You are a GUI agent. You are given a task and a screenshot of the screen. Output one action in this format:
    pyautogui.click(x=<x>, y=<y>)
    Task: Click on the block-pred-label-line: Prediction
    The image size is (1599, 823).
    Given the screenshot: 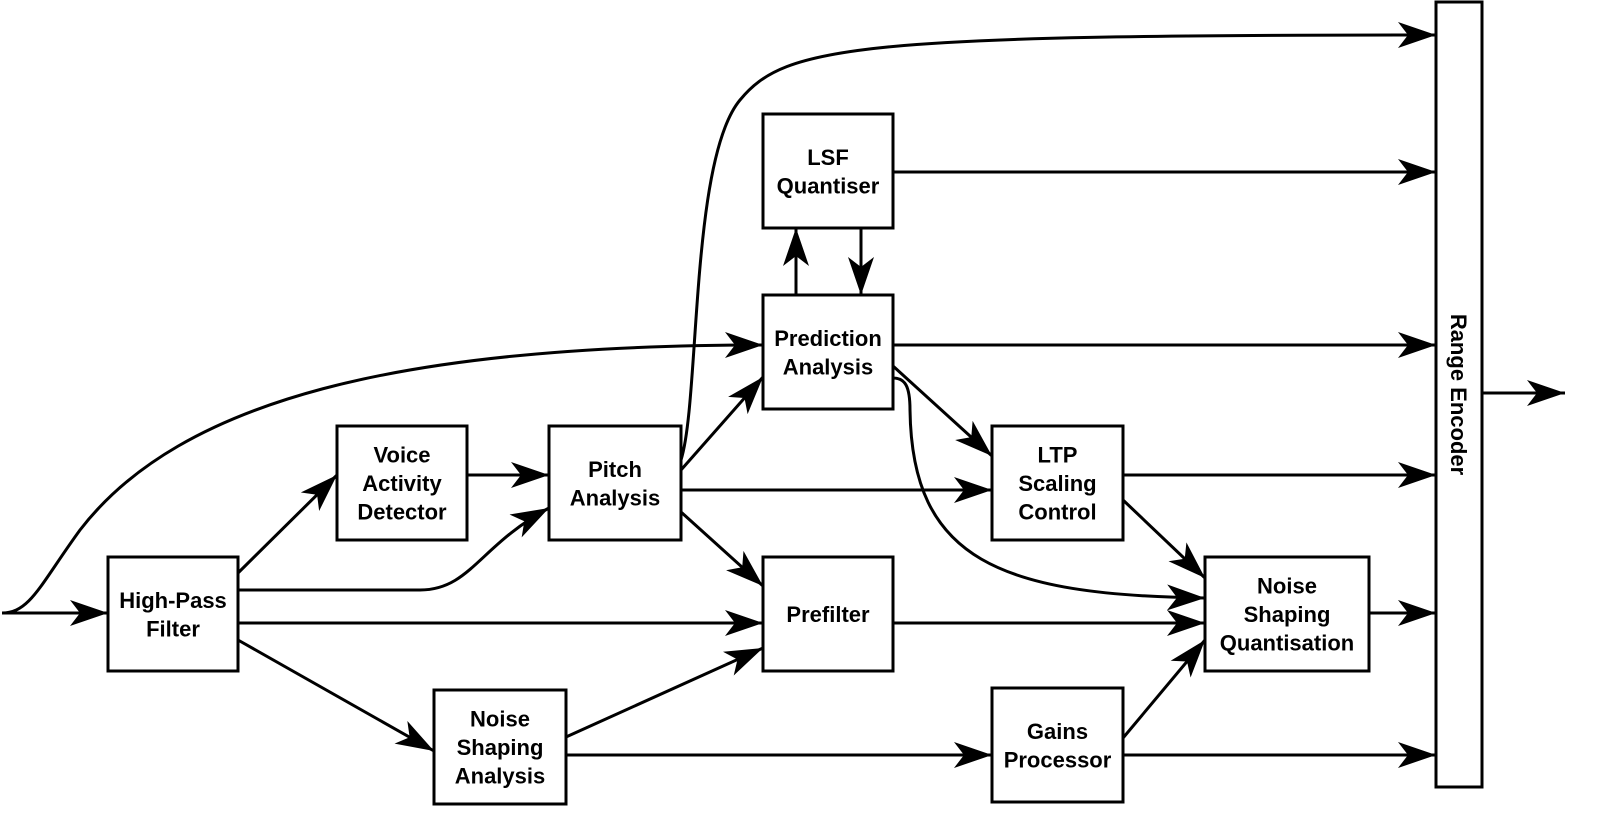 What is the action you would take?
    pyautogui.click(x=828, y=338)
    